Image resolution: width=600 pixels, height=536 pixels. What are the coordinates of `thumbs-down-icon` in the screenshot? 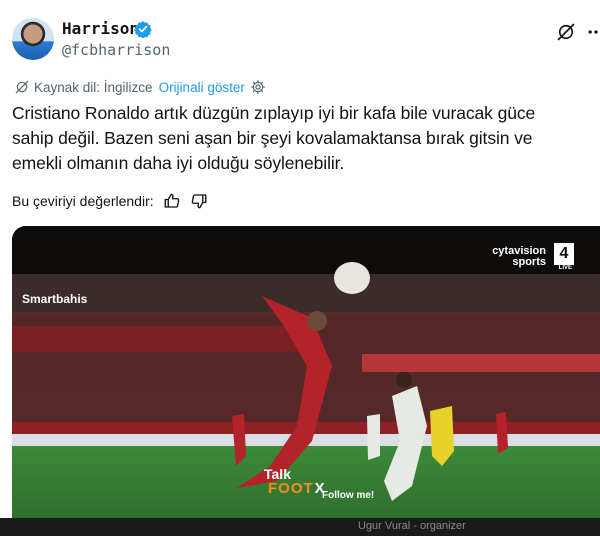 It's located at (199, 201).